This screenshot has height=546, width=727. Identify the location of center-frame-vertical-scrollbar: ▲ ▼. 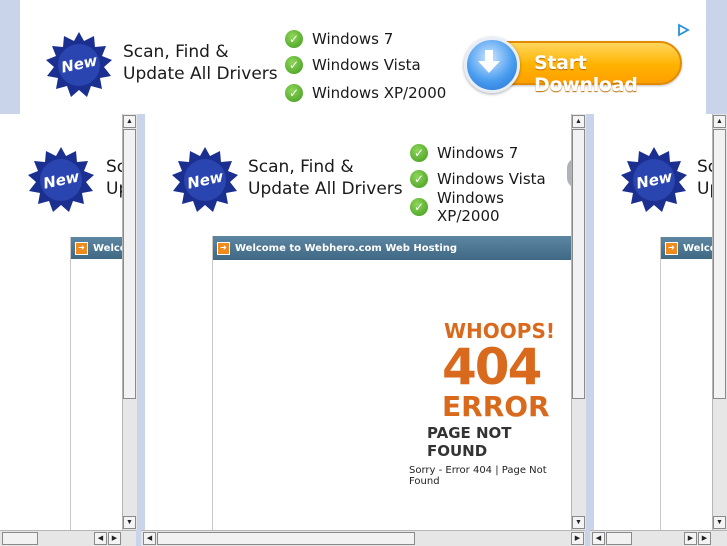
(578, 322).